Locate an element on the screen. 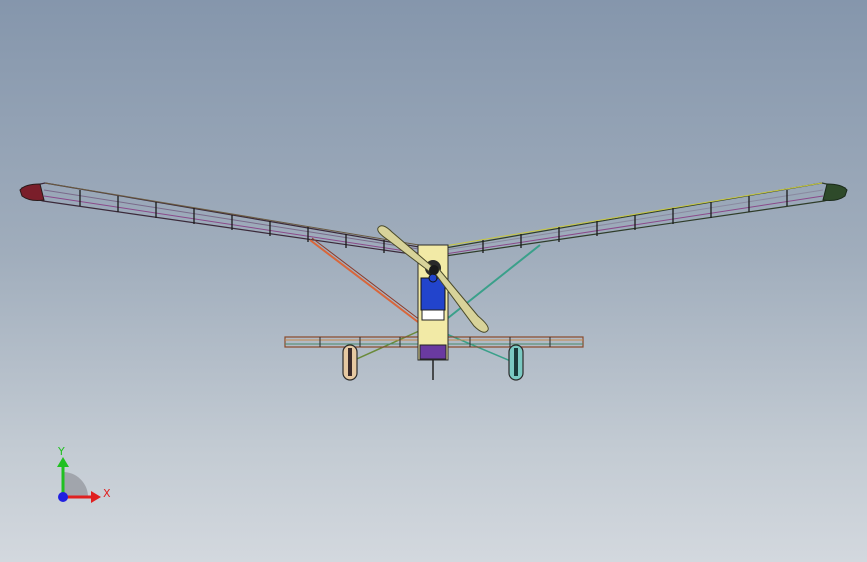 The height and width of the screenshot is (562, 867). left-wheel is located at coordinates (350, 362).